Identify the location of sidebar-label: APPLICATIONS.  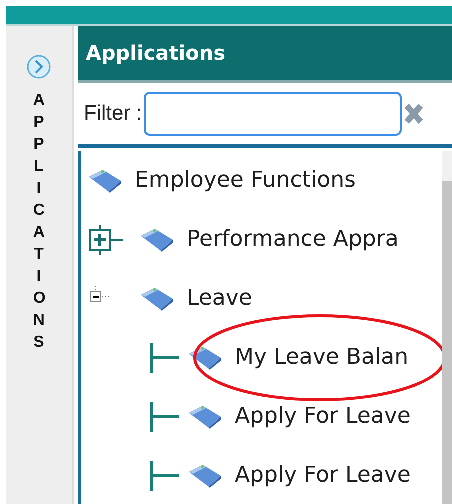
(39, 222).